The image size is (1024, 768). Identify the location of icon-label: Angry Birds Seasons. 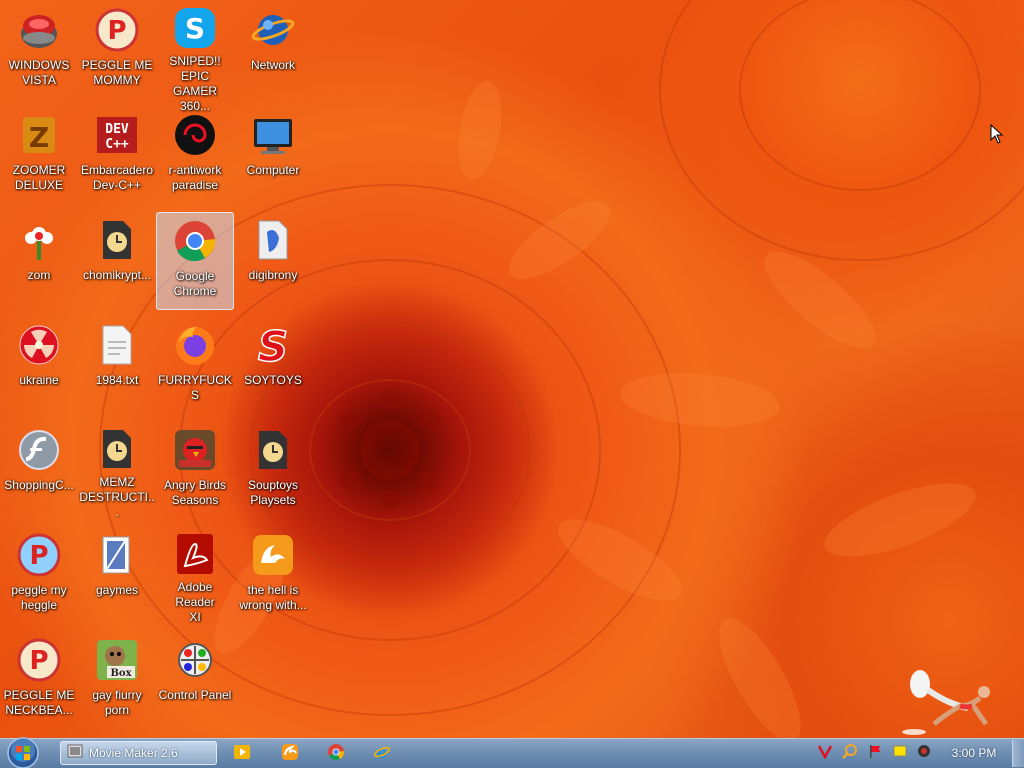
(195, 492).